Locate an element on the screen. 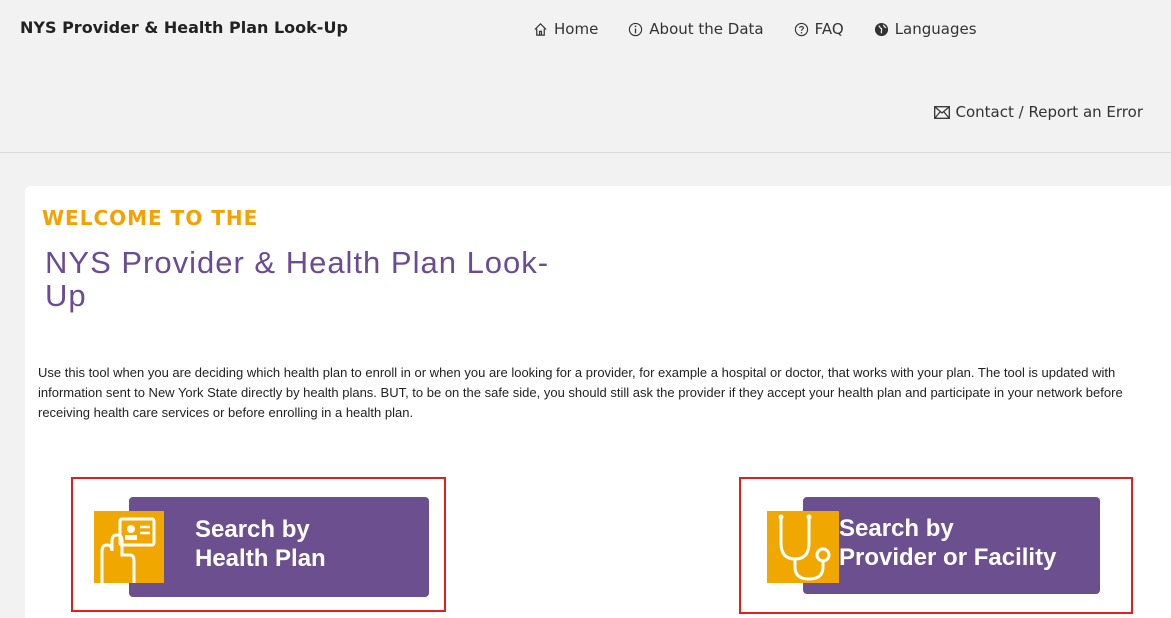  contact-link: Contact / Report an Error is located at coordinates (1038, 112).